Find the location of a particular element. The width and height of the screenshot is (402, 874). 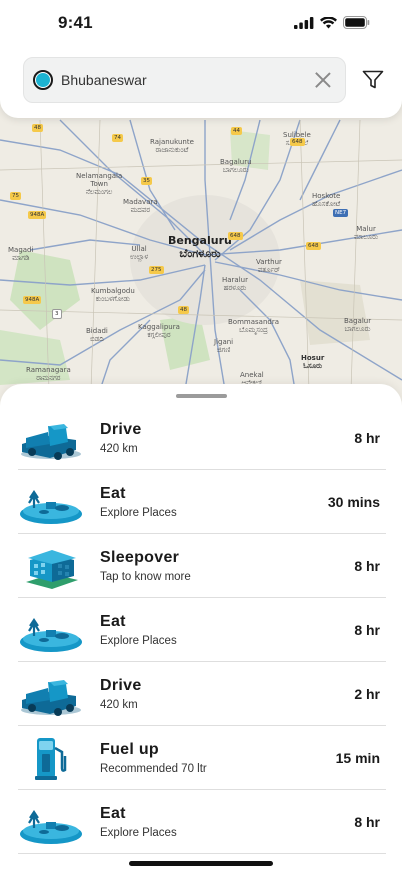

map-label-haralur: Haralur ಹರಳೂರು is located at coordinates (235, 284).